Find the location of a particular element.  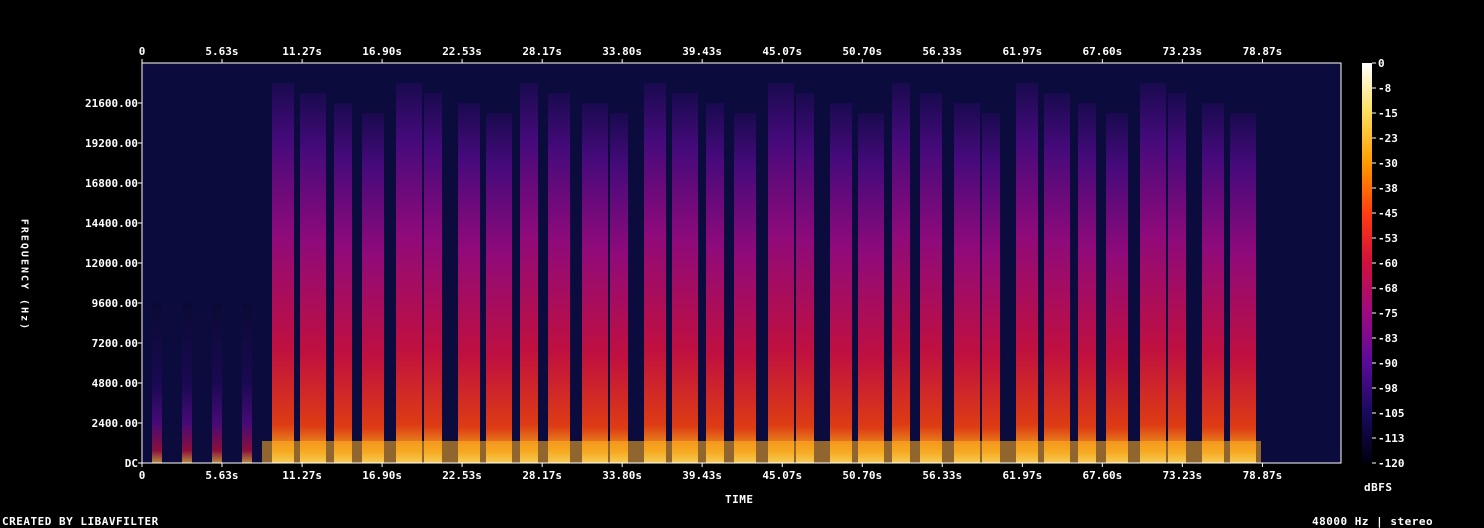

x-tick-label-bottom: 73.23s is located at coordinates (1182, 475).